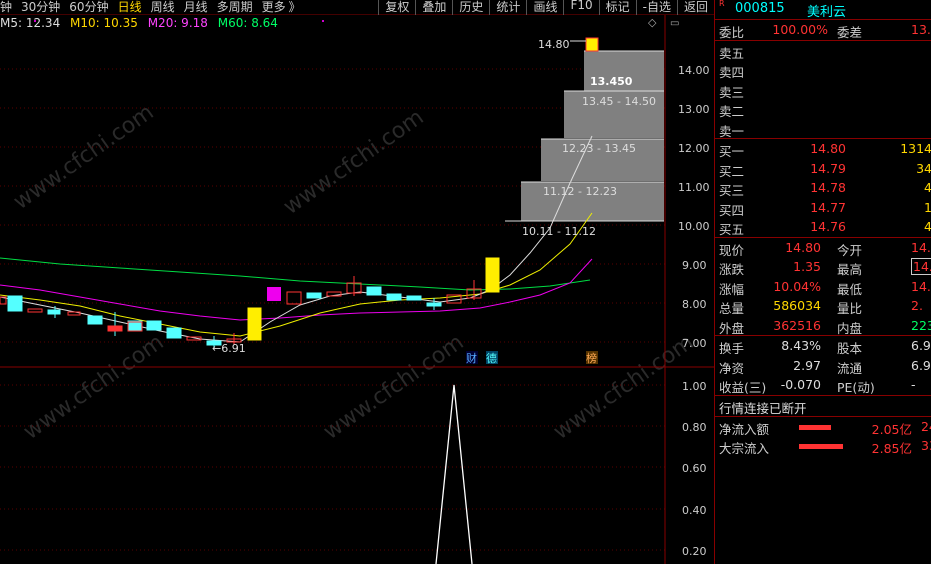  I want to click on stat-value: 10.04%, so click(797, 286).